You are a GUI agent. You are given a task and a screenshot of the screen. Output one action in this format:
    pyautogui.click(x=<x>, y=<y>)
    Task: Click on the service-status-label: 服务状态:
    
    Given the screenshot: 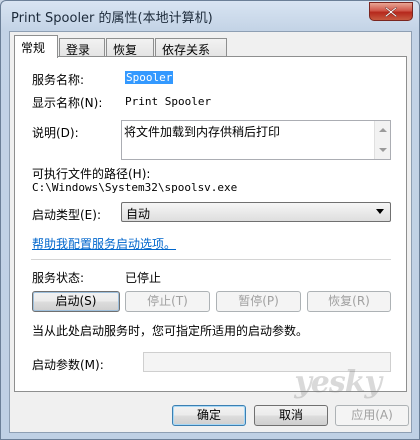 What is the action you would take?
    pyautogui.click(x=58, y=278)
    